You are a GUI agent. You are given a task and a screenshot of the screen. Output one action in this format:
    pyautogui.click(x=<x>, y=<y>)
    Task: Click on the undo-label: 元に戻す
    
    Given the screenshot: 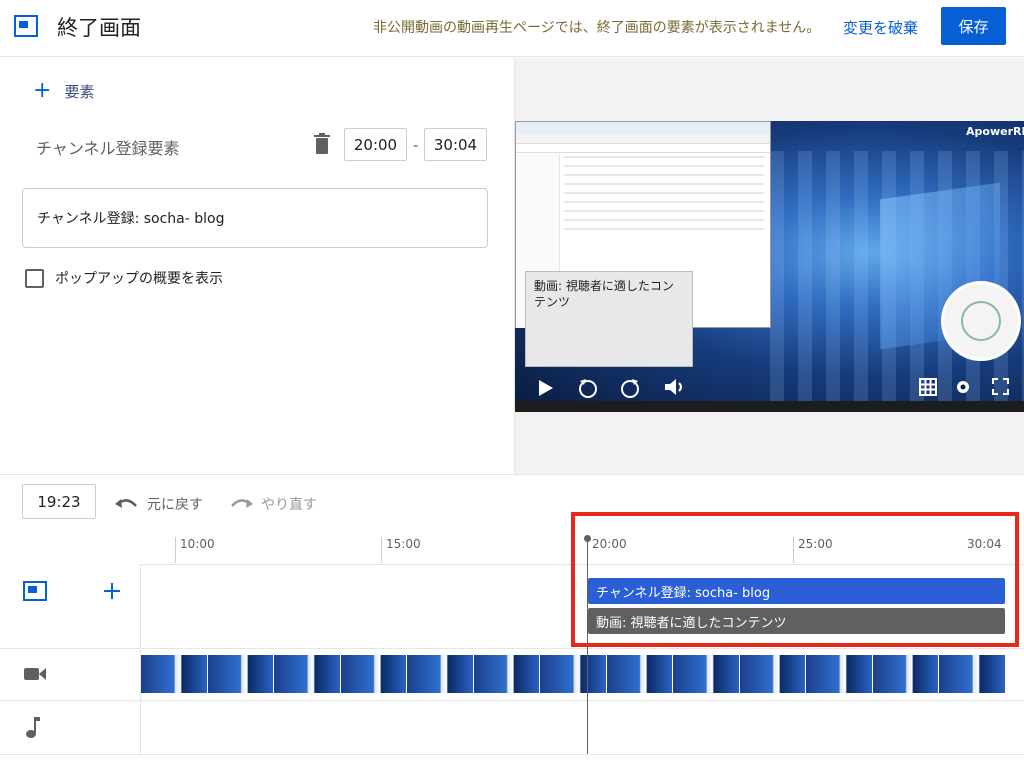 What is the action you would take?
    pyautogui.click(x=175, y=505)
    